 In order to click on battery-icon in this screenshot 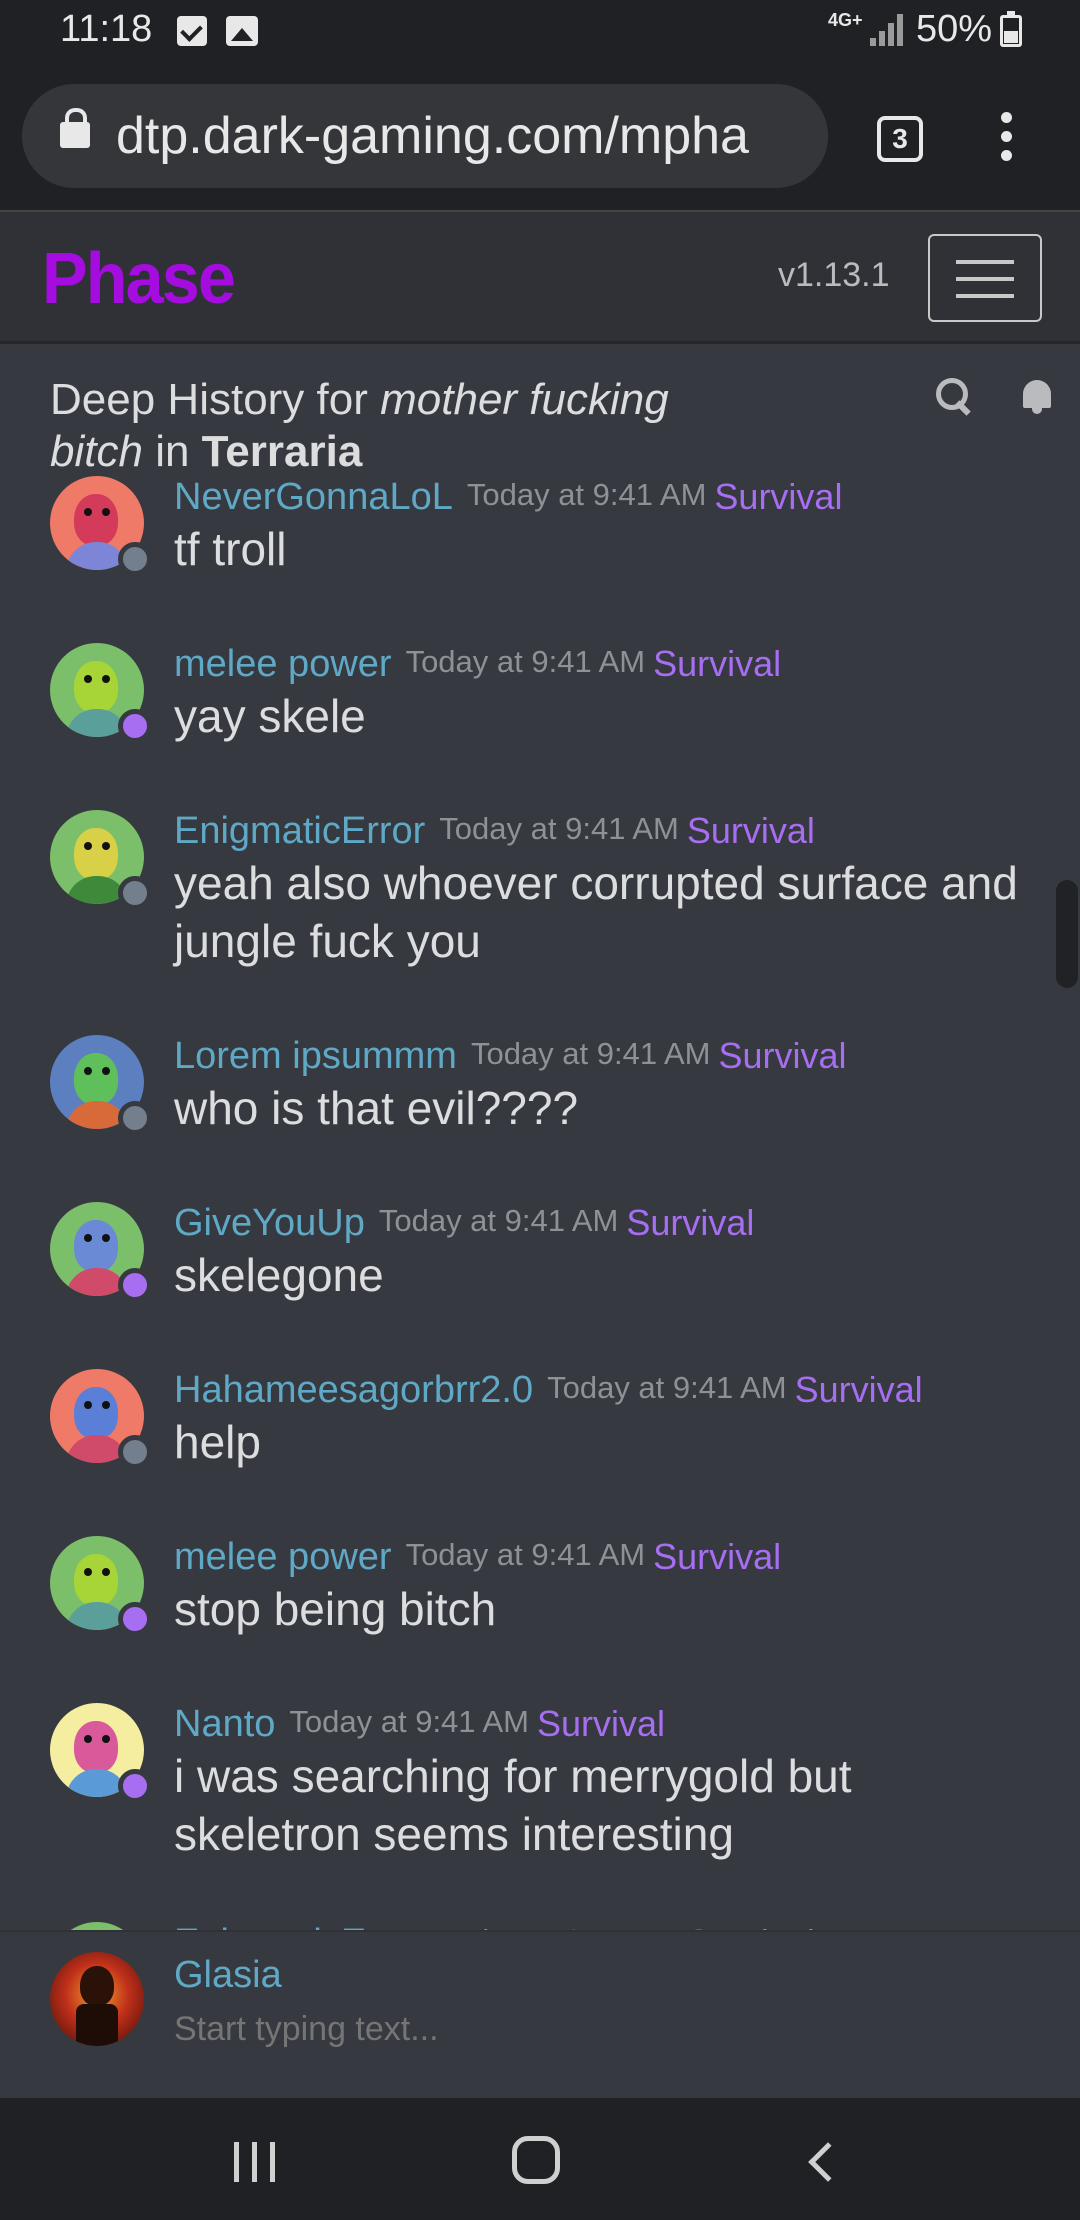, I will do `click(1011, 29)`.